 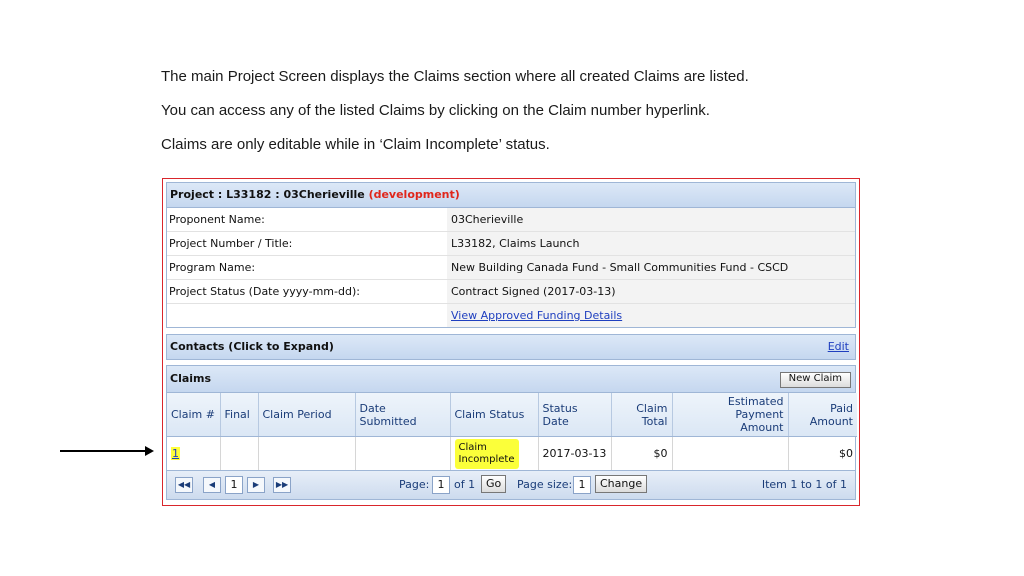 What do you see at coordinates (494, 484) in the screenshot?
I see `go-button: Go` at bounding box center [494, 484].